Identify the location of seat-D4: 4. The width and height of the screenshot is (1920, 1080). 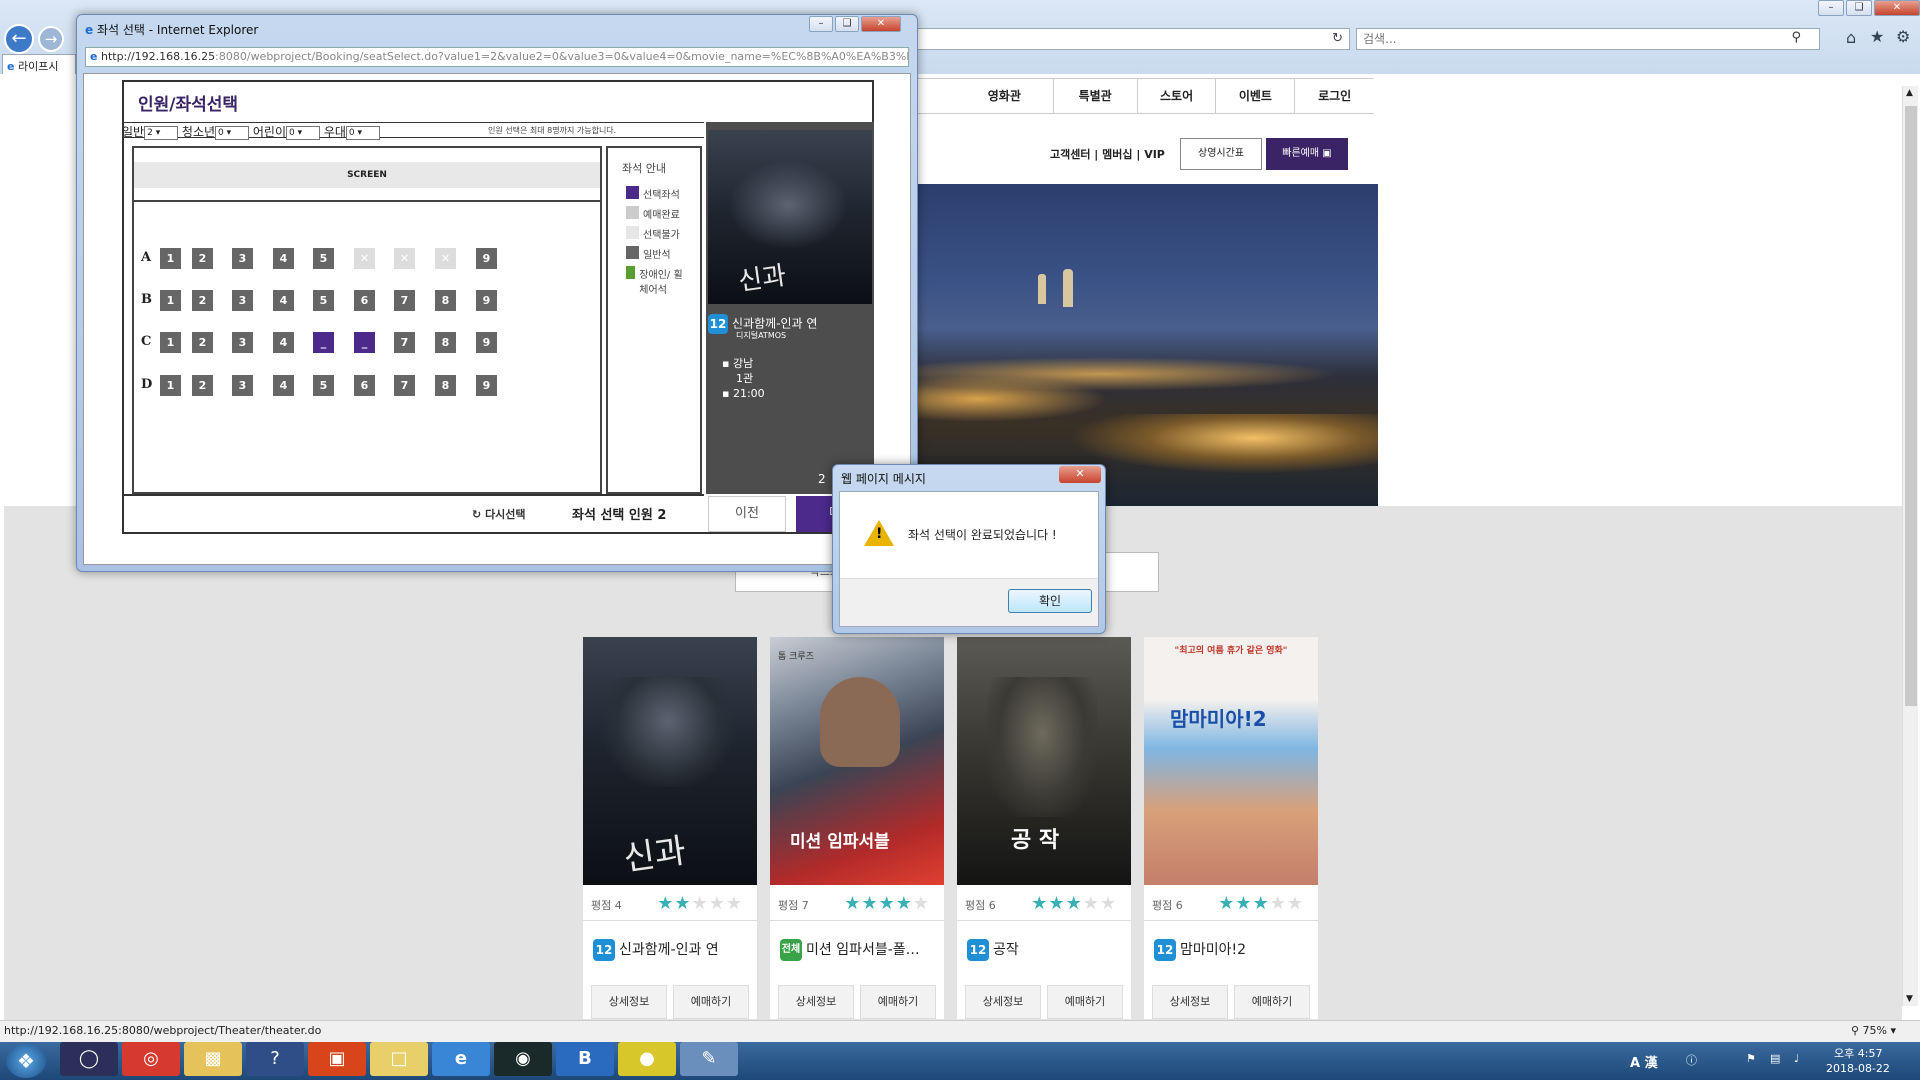
(283, 385).